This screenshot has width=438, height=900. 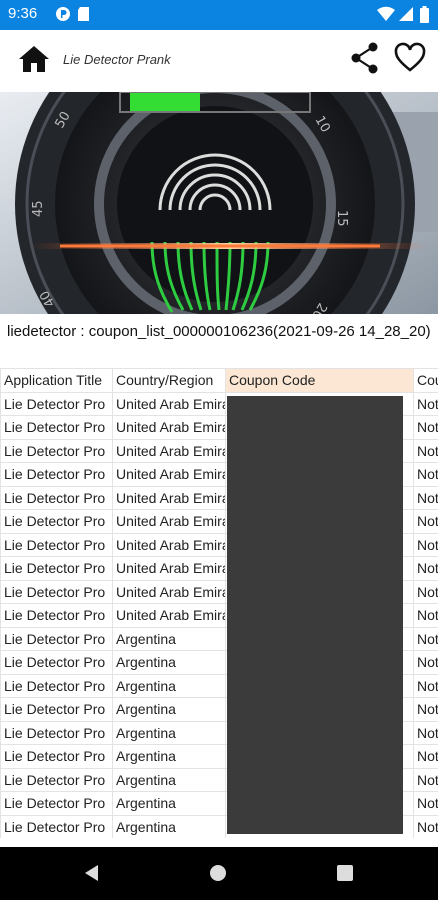 What do you see at coordinates (56, 380) in the screenshot?
I see `header-application-title: Application Title` at bounding box center [56, 380].